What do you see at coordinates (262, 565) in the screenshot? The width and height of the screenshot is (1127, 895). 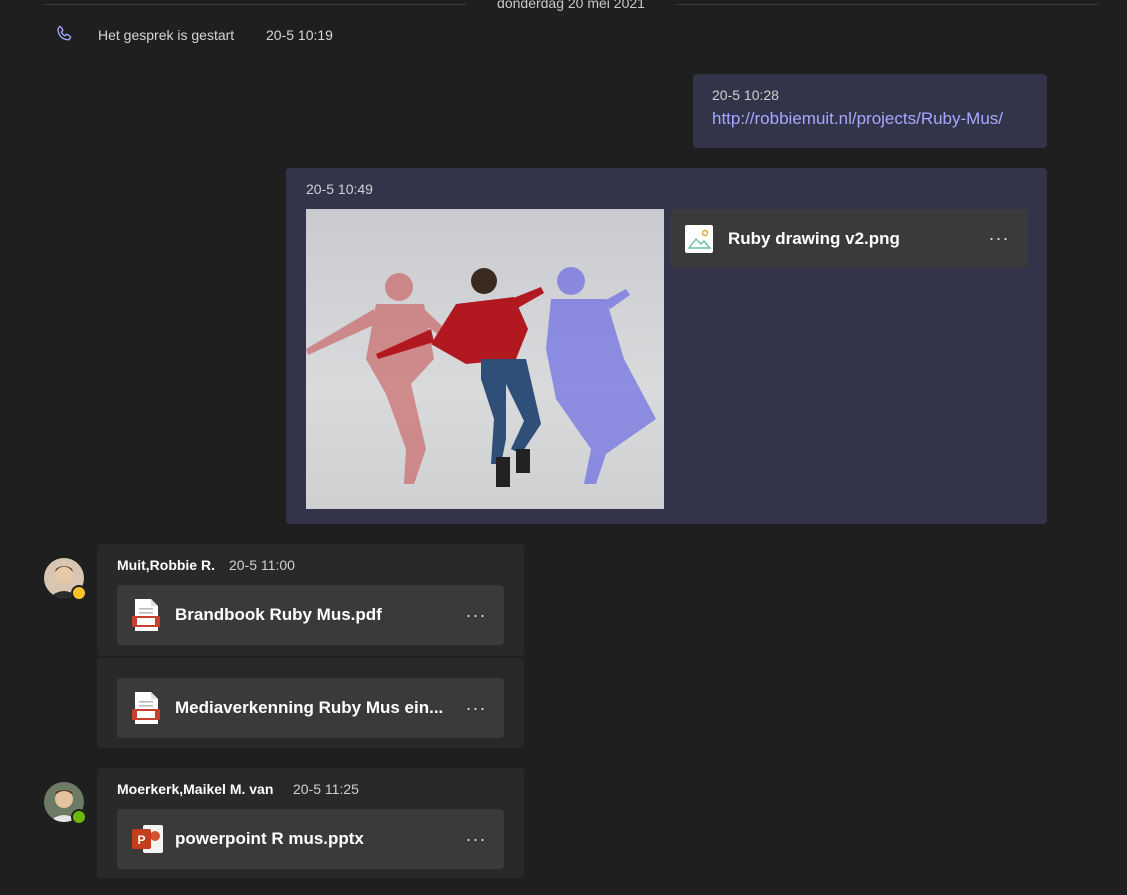 I see `message-time: 20-5 11:00` at bounding box center [262, 565].